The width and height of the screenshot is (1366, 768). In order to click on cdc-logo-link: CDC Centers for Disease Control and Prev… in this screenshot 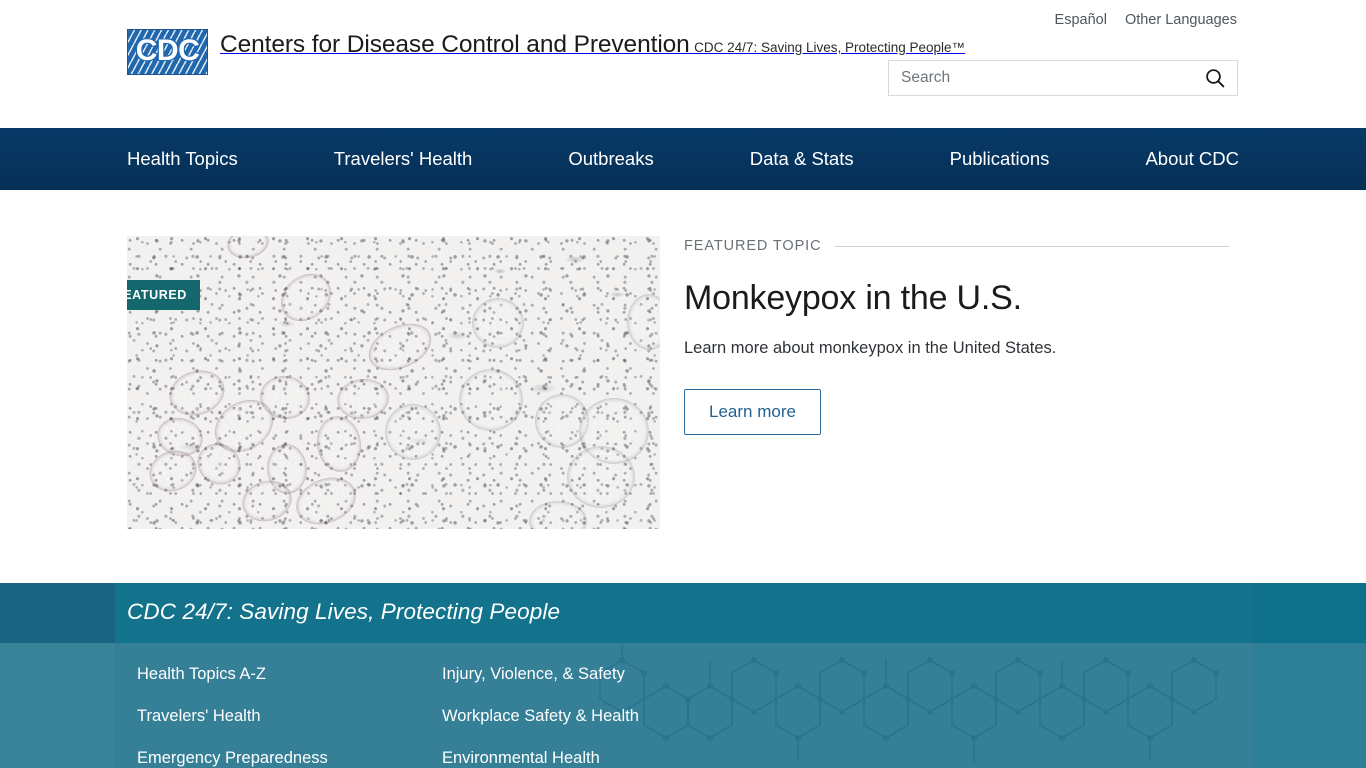, I will do `click(546, 52)`.